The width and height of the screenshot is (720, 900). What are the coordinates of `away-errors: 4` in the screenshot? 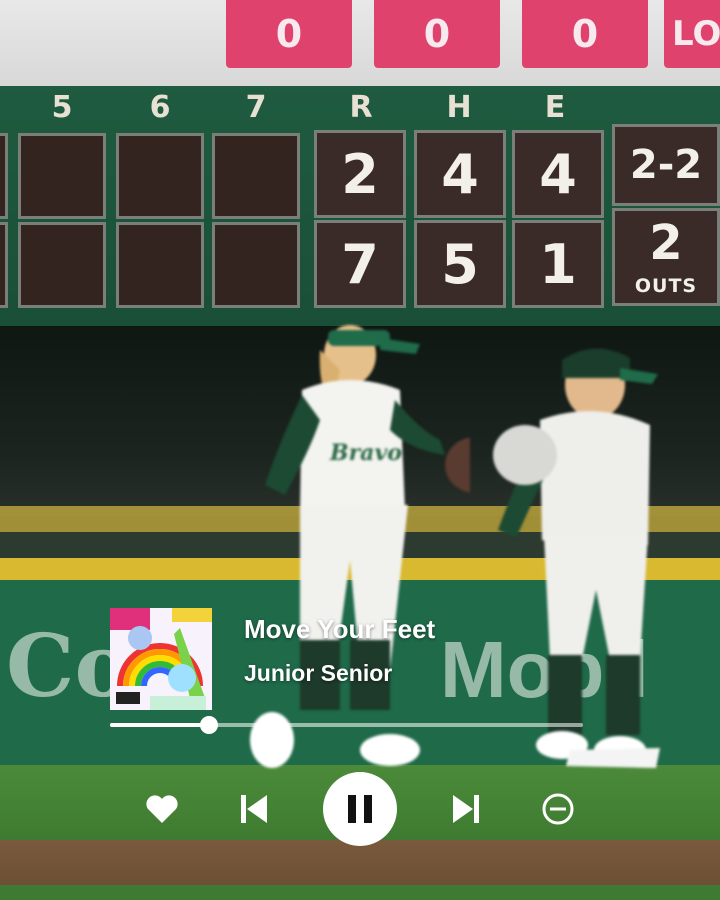 It's located at (558, 174).